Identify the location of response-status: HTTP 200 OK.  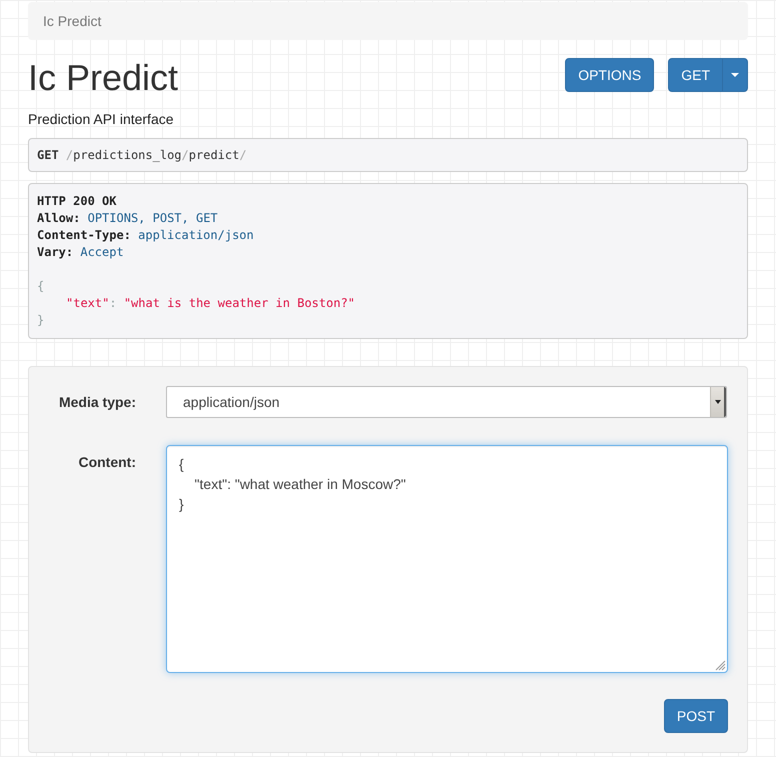
(76, 201).